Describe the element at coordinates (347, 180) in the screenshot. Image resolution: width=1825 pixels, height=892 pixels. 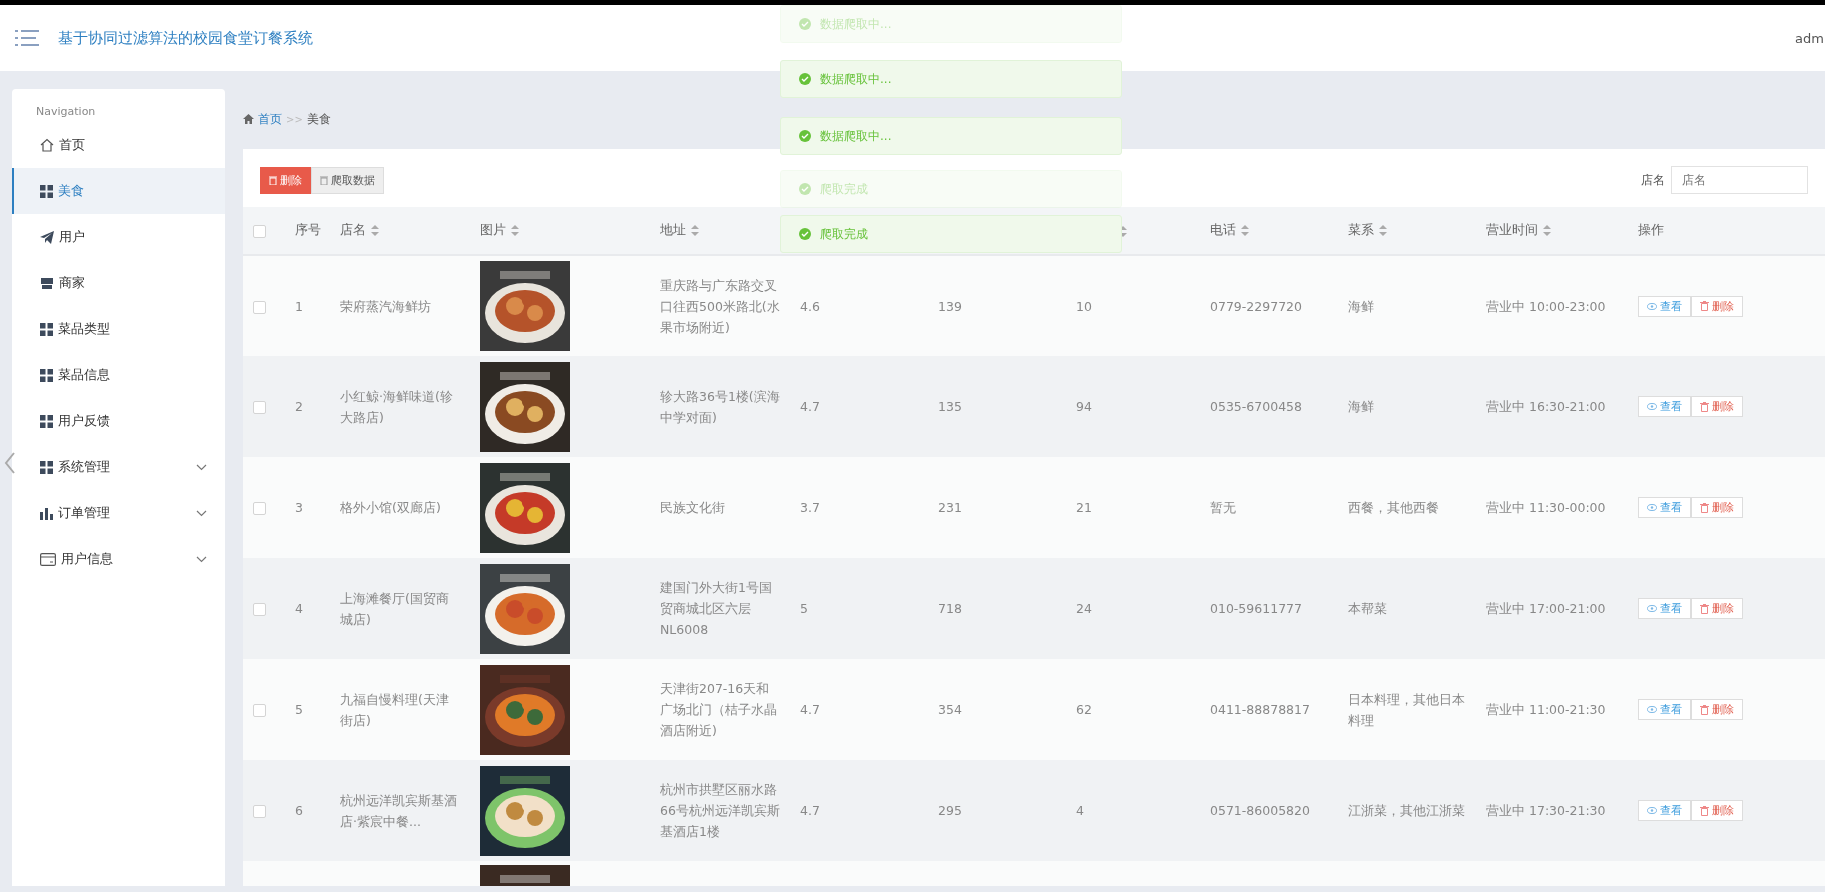
I see `crawl-button: 爬取数据` at that location.